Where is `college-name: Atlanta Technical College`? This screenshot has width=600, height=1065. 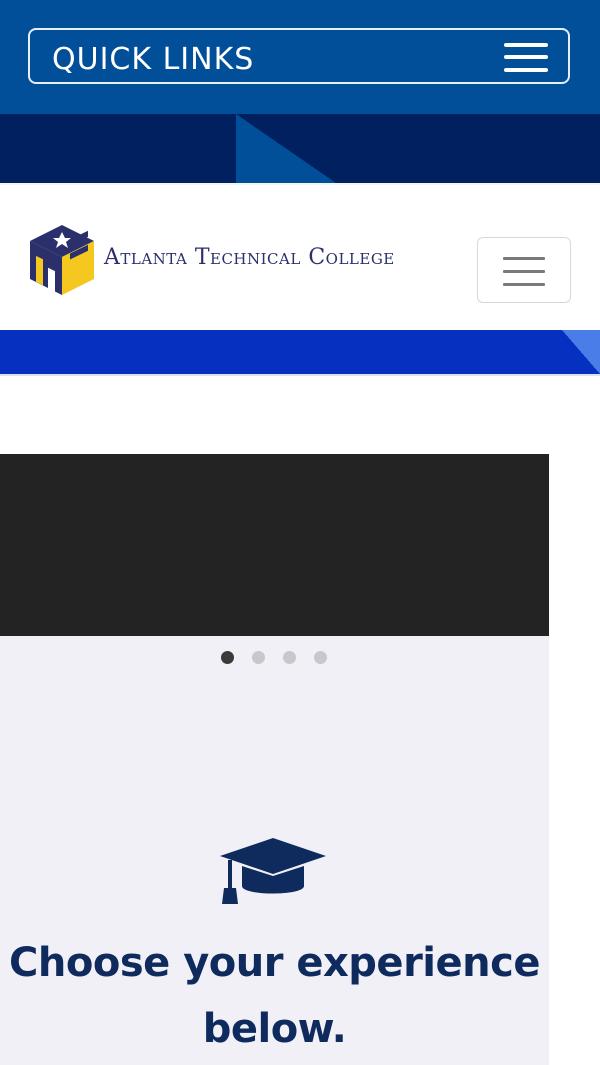 college-name: Atlanta Technical College is located at coordinates (249, 257).